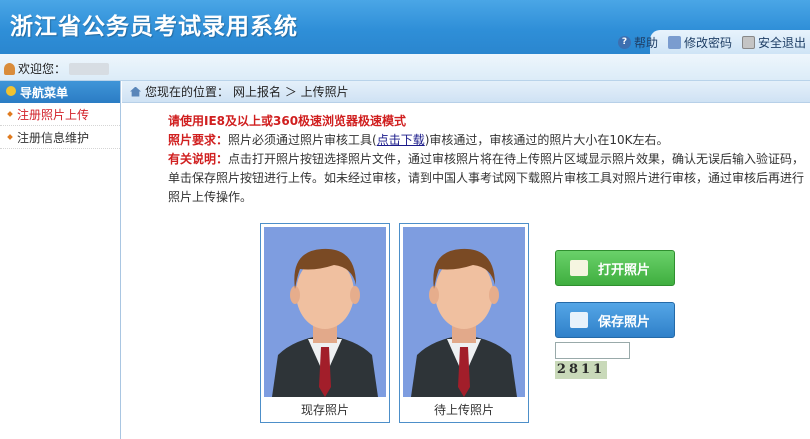 Image resolution: width=810 pixels, height=439 pixels. What do you see at coordinates (579, 268) in the screenshot?
I see `folder-icon` at bounding box center [579, 268].